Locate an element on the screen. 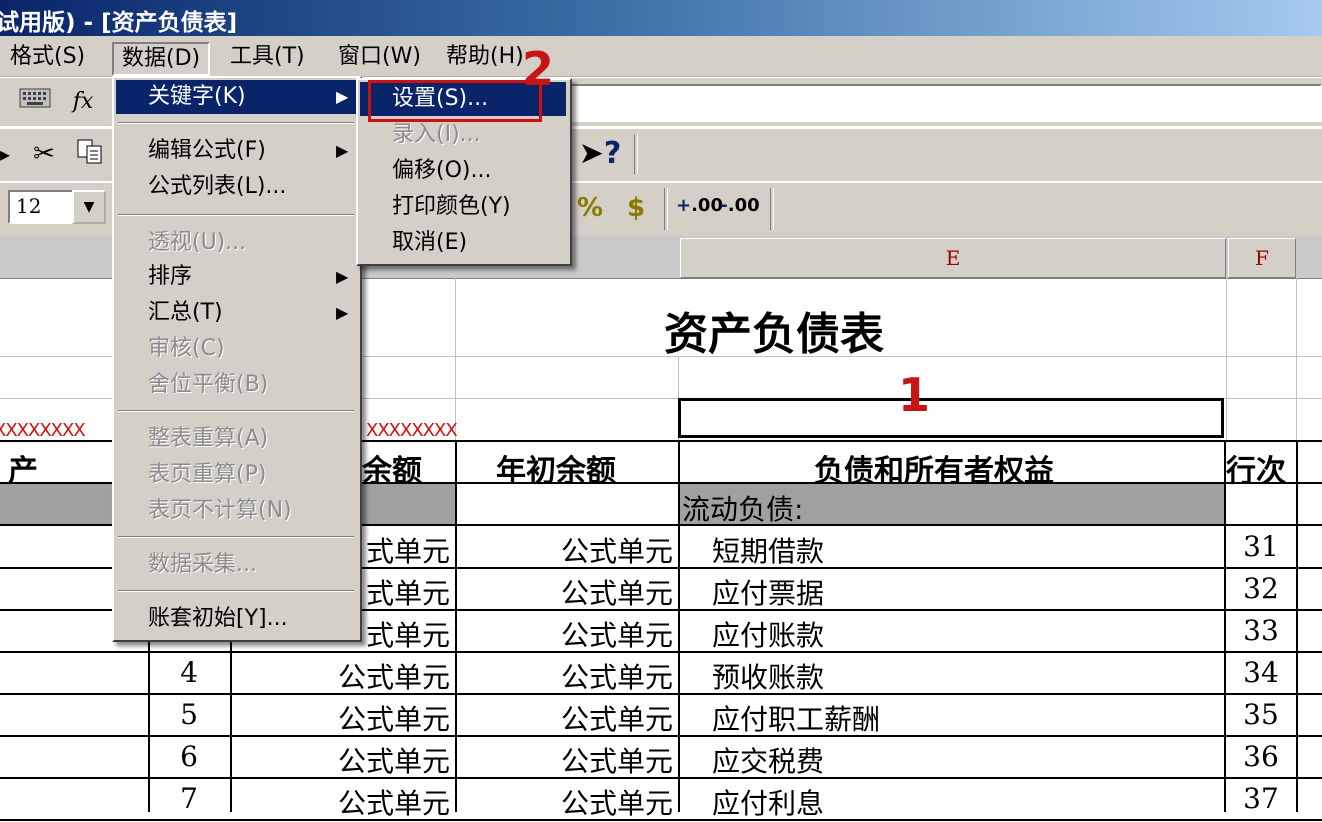  highlight-box-settings is located at coordinates (455, 101).